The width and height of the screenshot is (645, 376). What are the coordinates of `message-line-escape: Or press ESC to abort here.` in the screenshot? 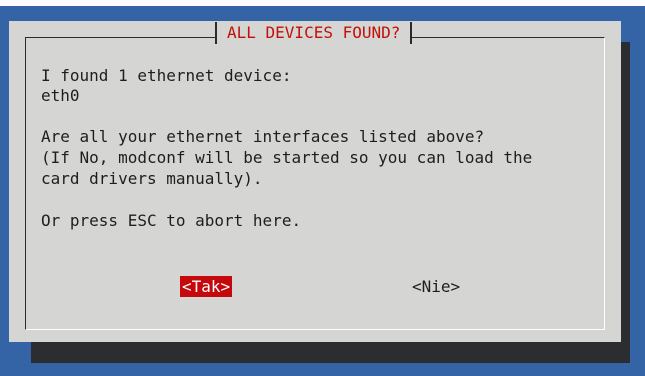 It's located at (171, 220).